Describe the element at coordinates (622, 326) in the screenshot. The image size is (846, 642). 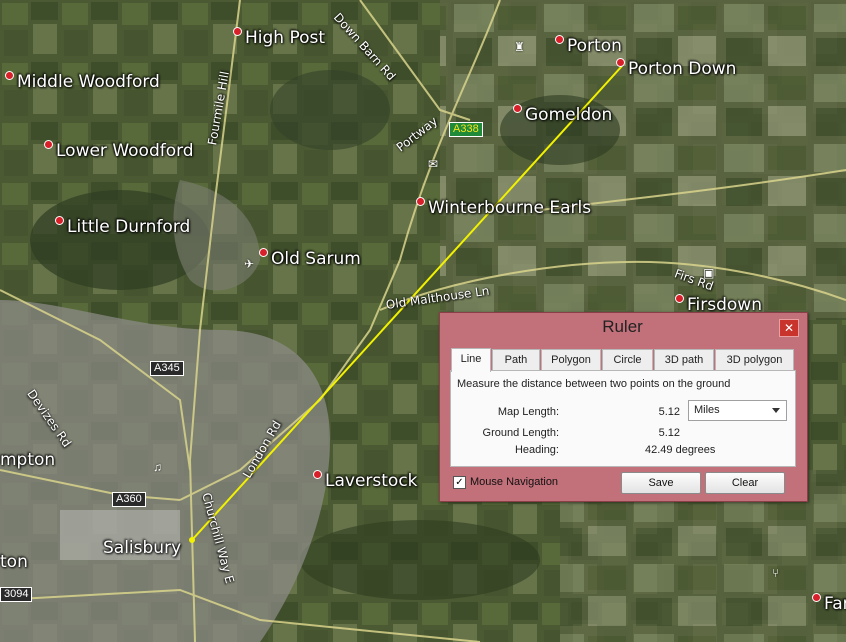
I see `dialog-title: Ruler` at that location.